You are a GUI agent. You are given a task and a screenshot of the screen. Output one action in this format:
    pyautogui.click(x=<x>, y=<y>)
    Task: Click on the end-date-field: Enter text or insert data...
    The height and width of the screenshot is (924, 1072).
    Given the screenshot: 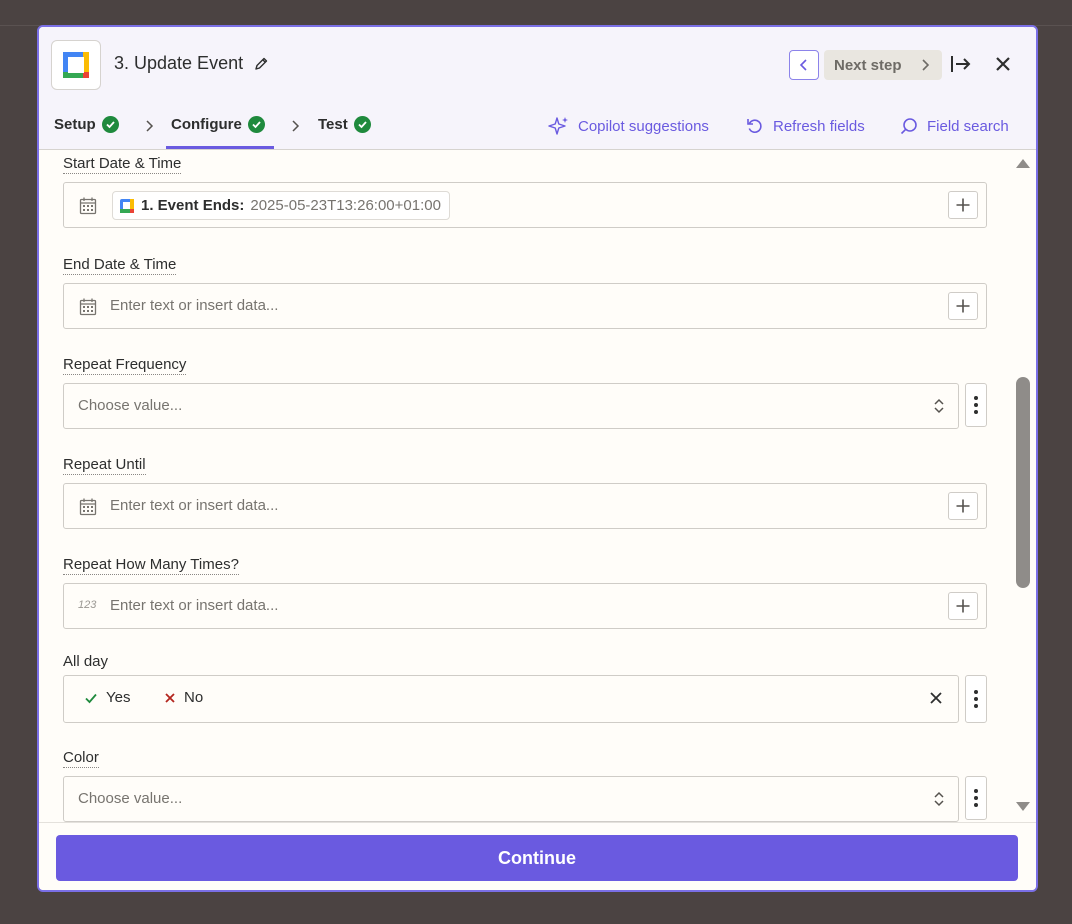 What is the action you would take?
    pyautogui.click(x=525, y=306)
    